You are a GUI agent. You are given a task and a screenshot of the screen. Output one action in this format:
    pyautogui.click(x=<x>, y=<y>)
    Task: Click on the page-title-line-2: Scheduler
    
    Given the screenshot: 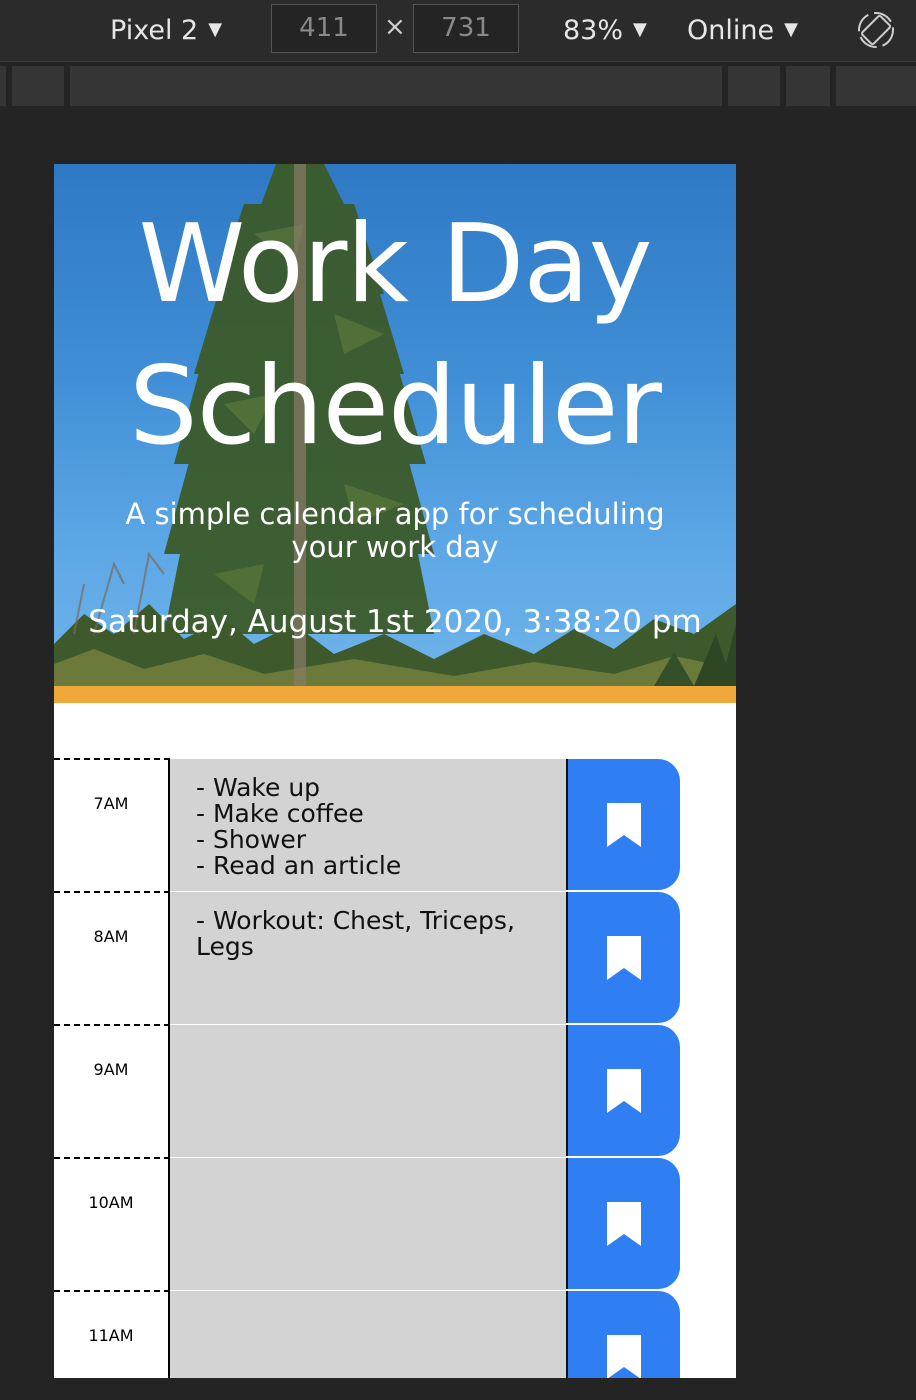 What is the action you would take?
    pyautogui.click(x=395, y=406)
    